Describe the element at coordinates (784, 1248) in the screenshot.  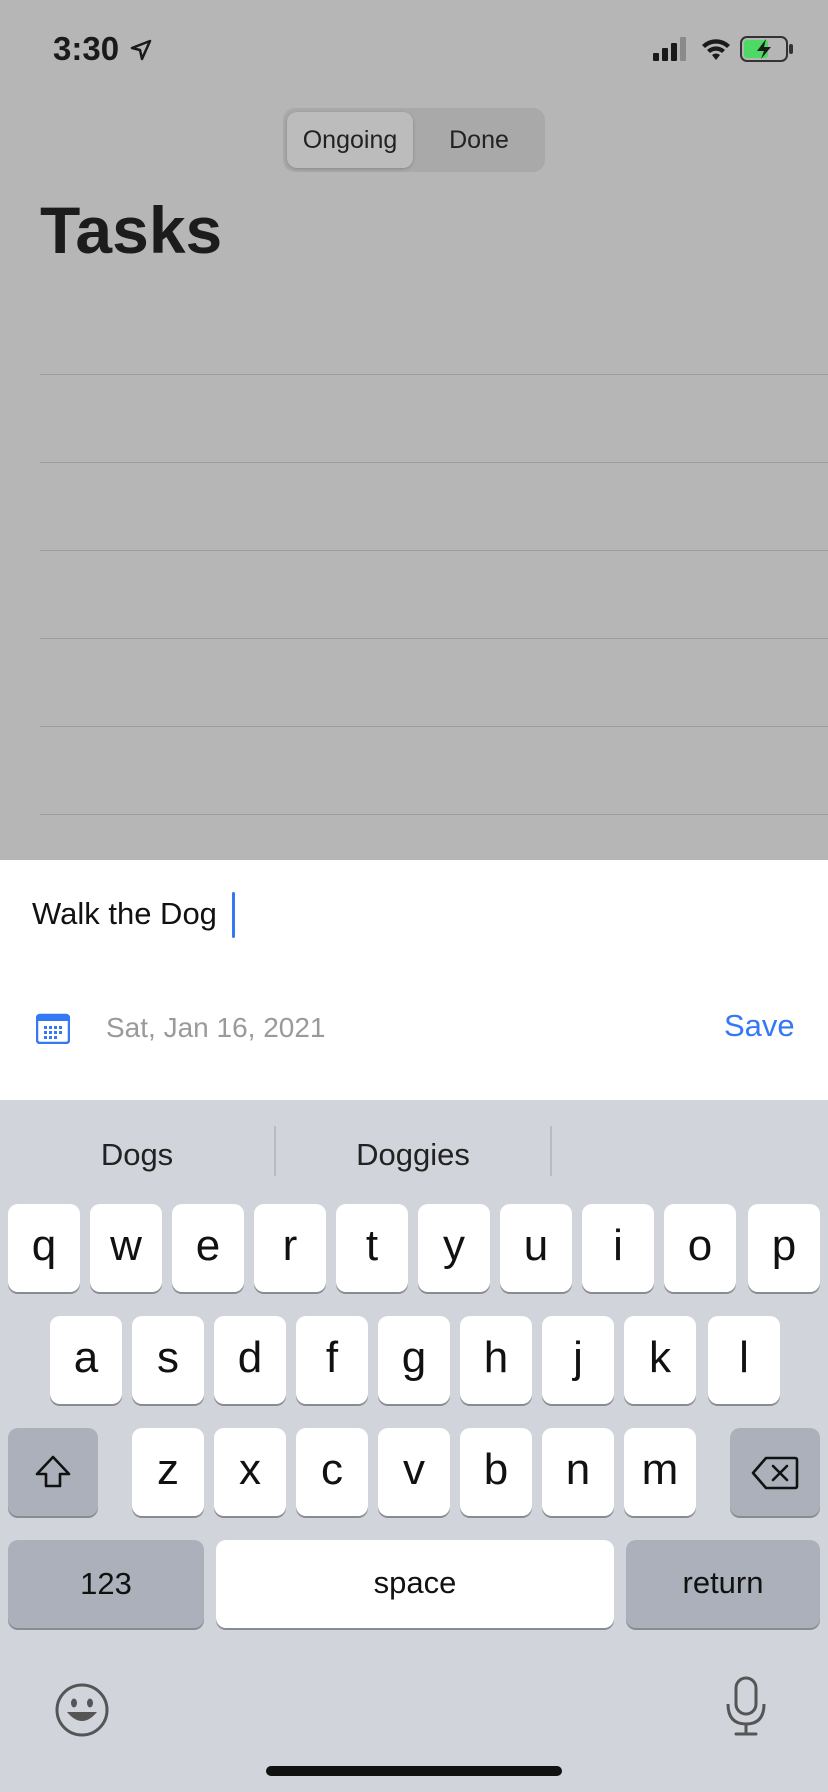
I see `key-p: p` at that location.